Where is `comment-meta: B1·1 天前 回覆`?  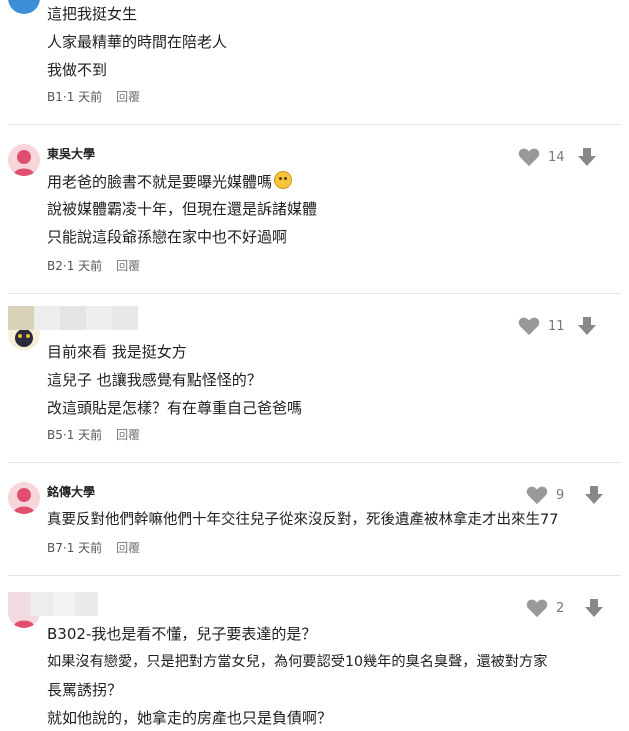 comment-meta: B1·1 天前 回覆 is located at coordinates (93, 97).